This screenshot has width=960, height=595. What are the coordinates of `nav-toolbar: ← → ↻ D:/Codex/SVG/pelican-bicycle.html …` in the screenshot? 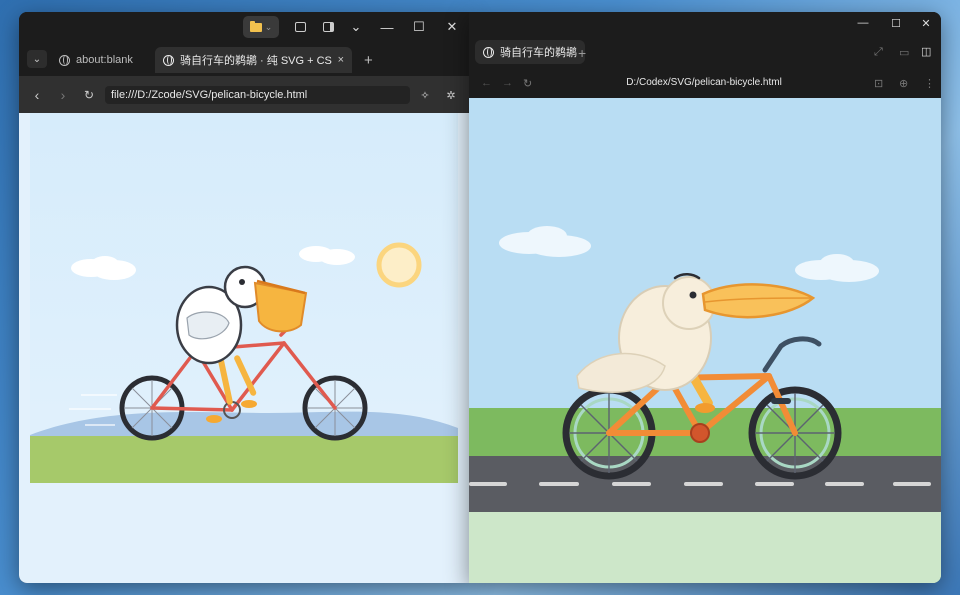 It's located at (705, 84).